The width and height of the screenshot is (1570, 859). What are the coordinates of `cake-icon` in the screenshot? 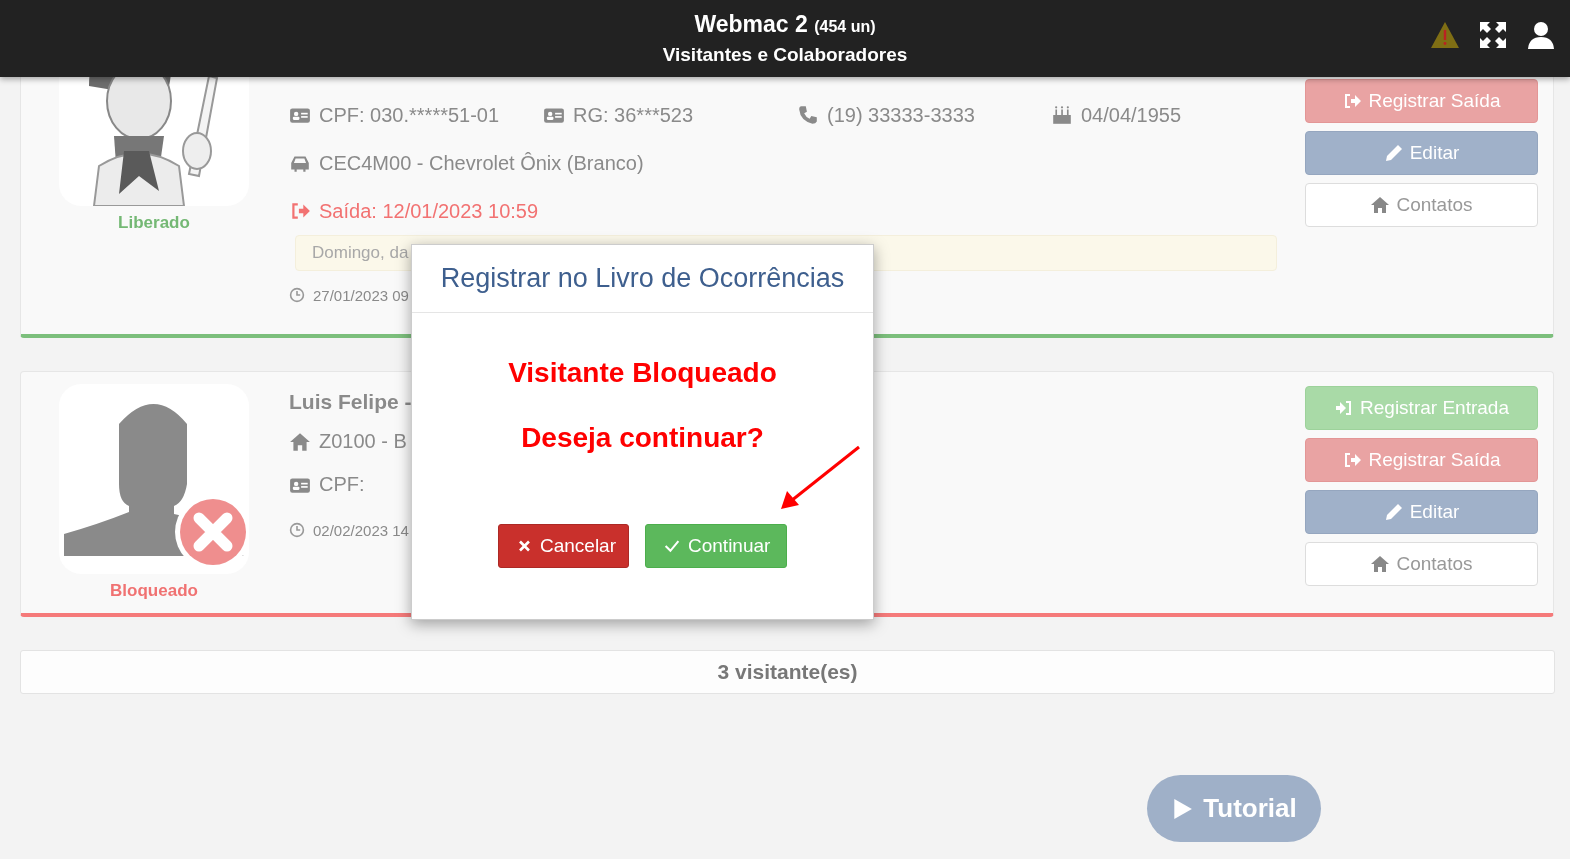 It's located at (1062, 115).